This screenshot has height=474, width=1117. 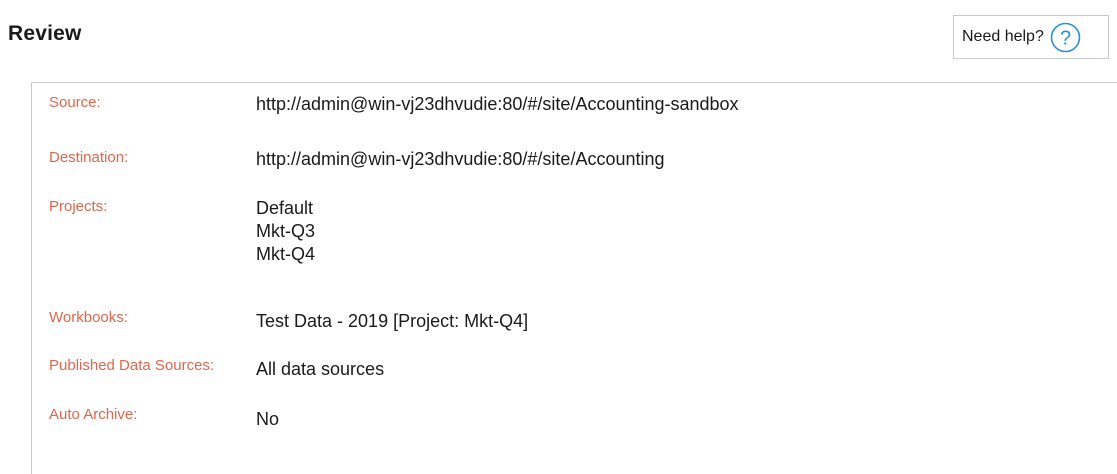 What do you see at coordinates (88, 317) in the screenshot?
I see `workbooks-label: Workbooks:` at bounding box center [88, 317].